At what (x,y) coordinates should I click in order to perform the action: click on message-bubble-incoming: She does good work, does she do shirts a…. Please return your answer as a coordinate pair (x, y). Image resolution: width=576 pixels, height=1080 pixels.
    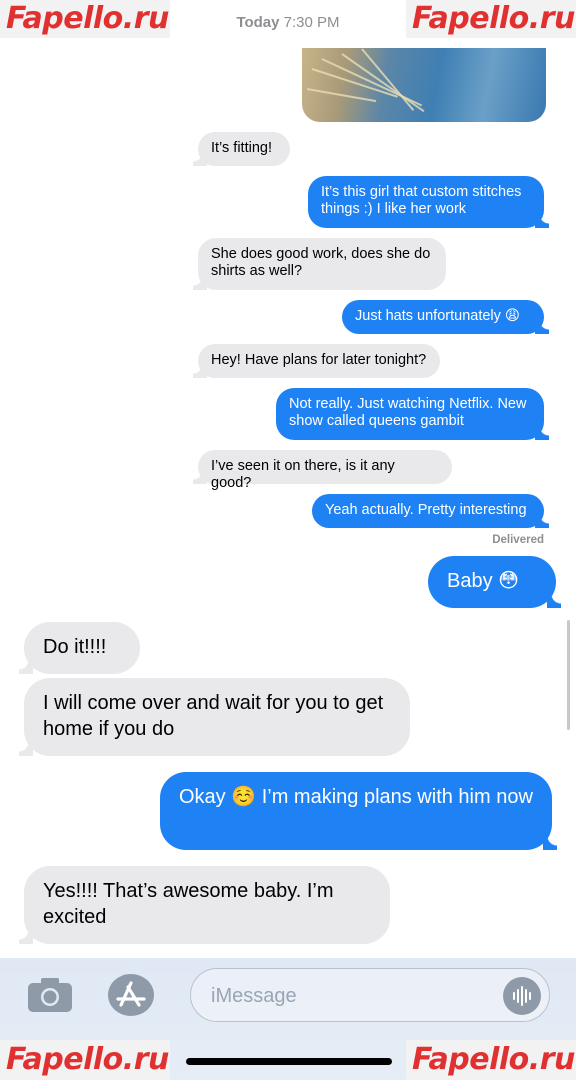
    Looking at the image, I should click on (319, 264).